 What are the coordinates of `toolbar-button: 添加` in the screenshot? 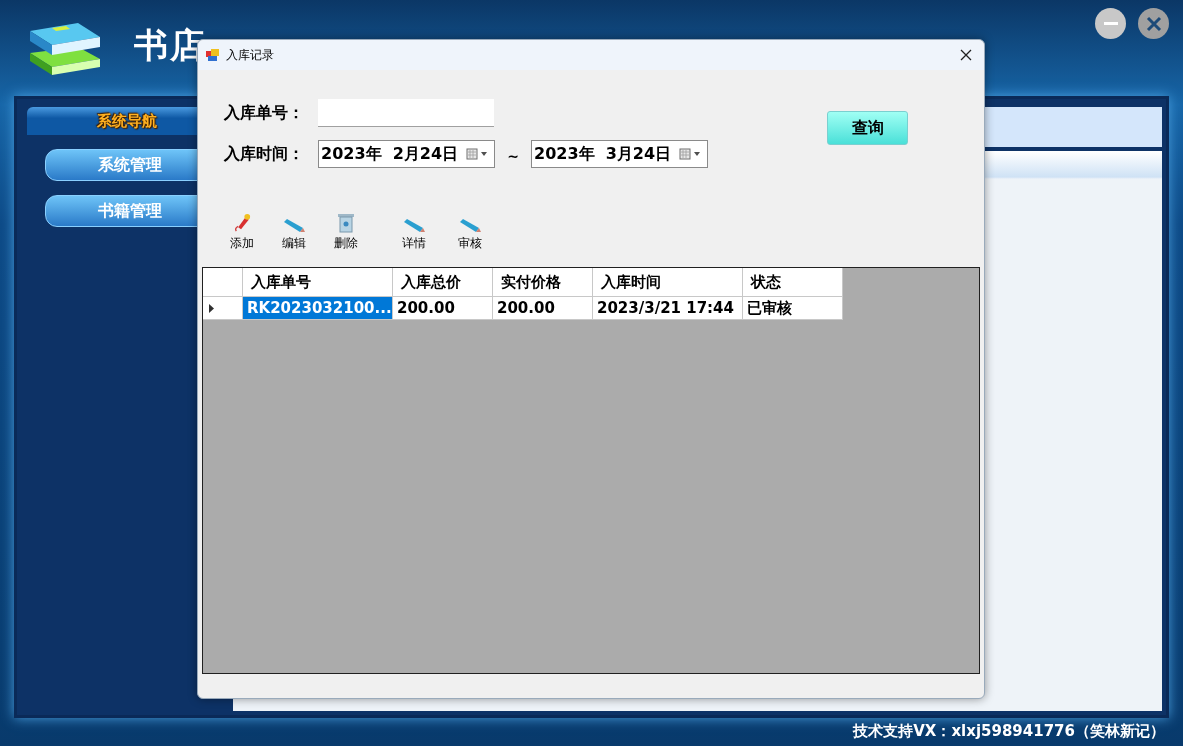 It's located at (242, 232).